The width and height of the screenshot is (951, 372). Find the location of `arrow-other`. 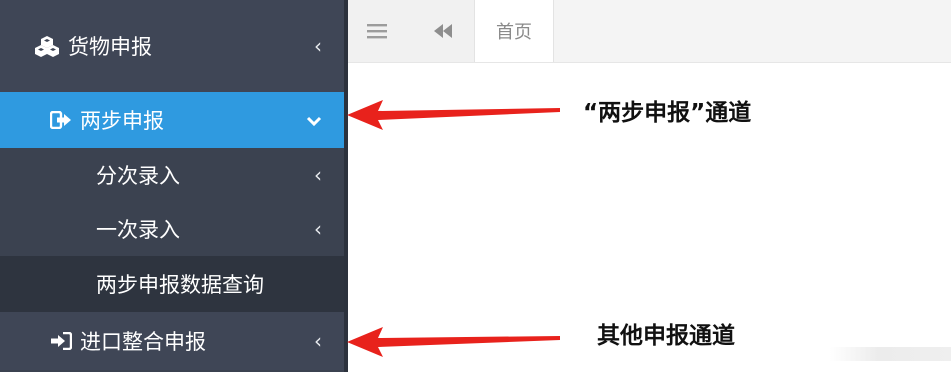

arrow-other is located at coordinates (453, 342).